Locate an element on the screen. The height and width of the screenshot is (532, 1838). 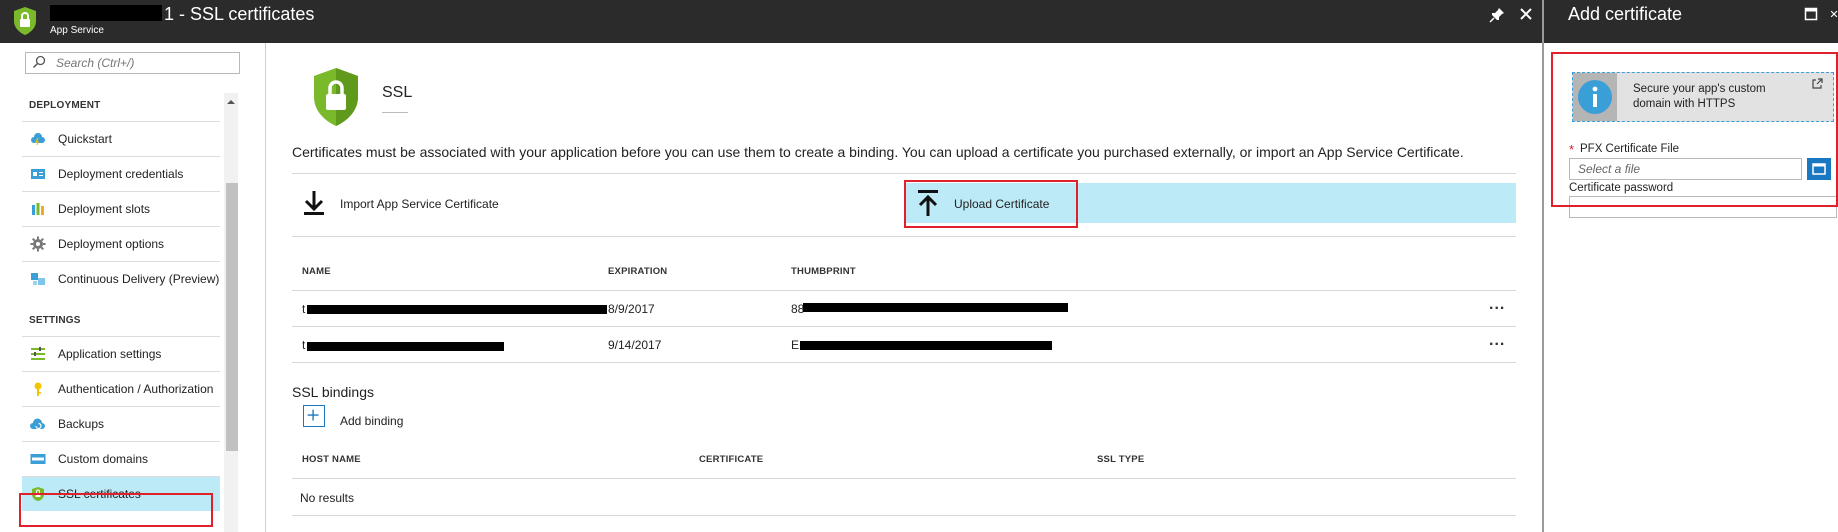
column-header-name: NAME is located at coordinates (316, 271).